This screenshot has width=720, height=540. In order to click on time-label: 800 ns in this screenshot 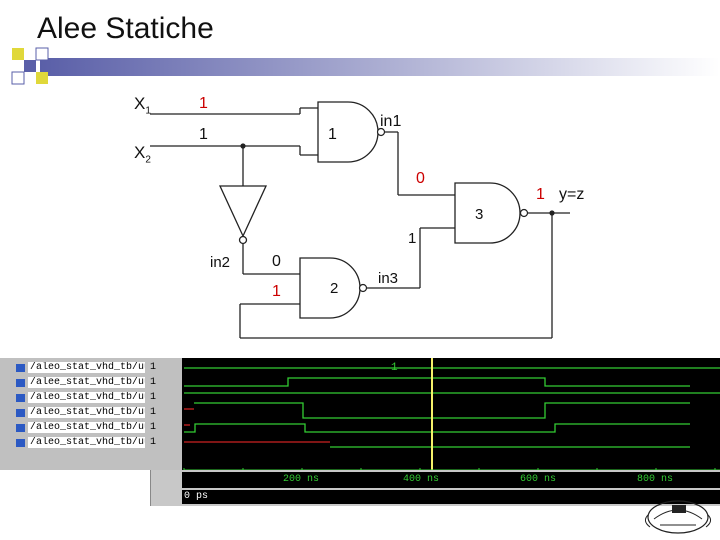, I will do `click(655, 479)`.